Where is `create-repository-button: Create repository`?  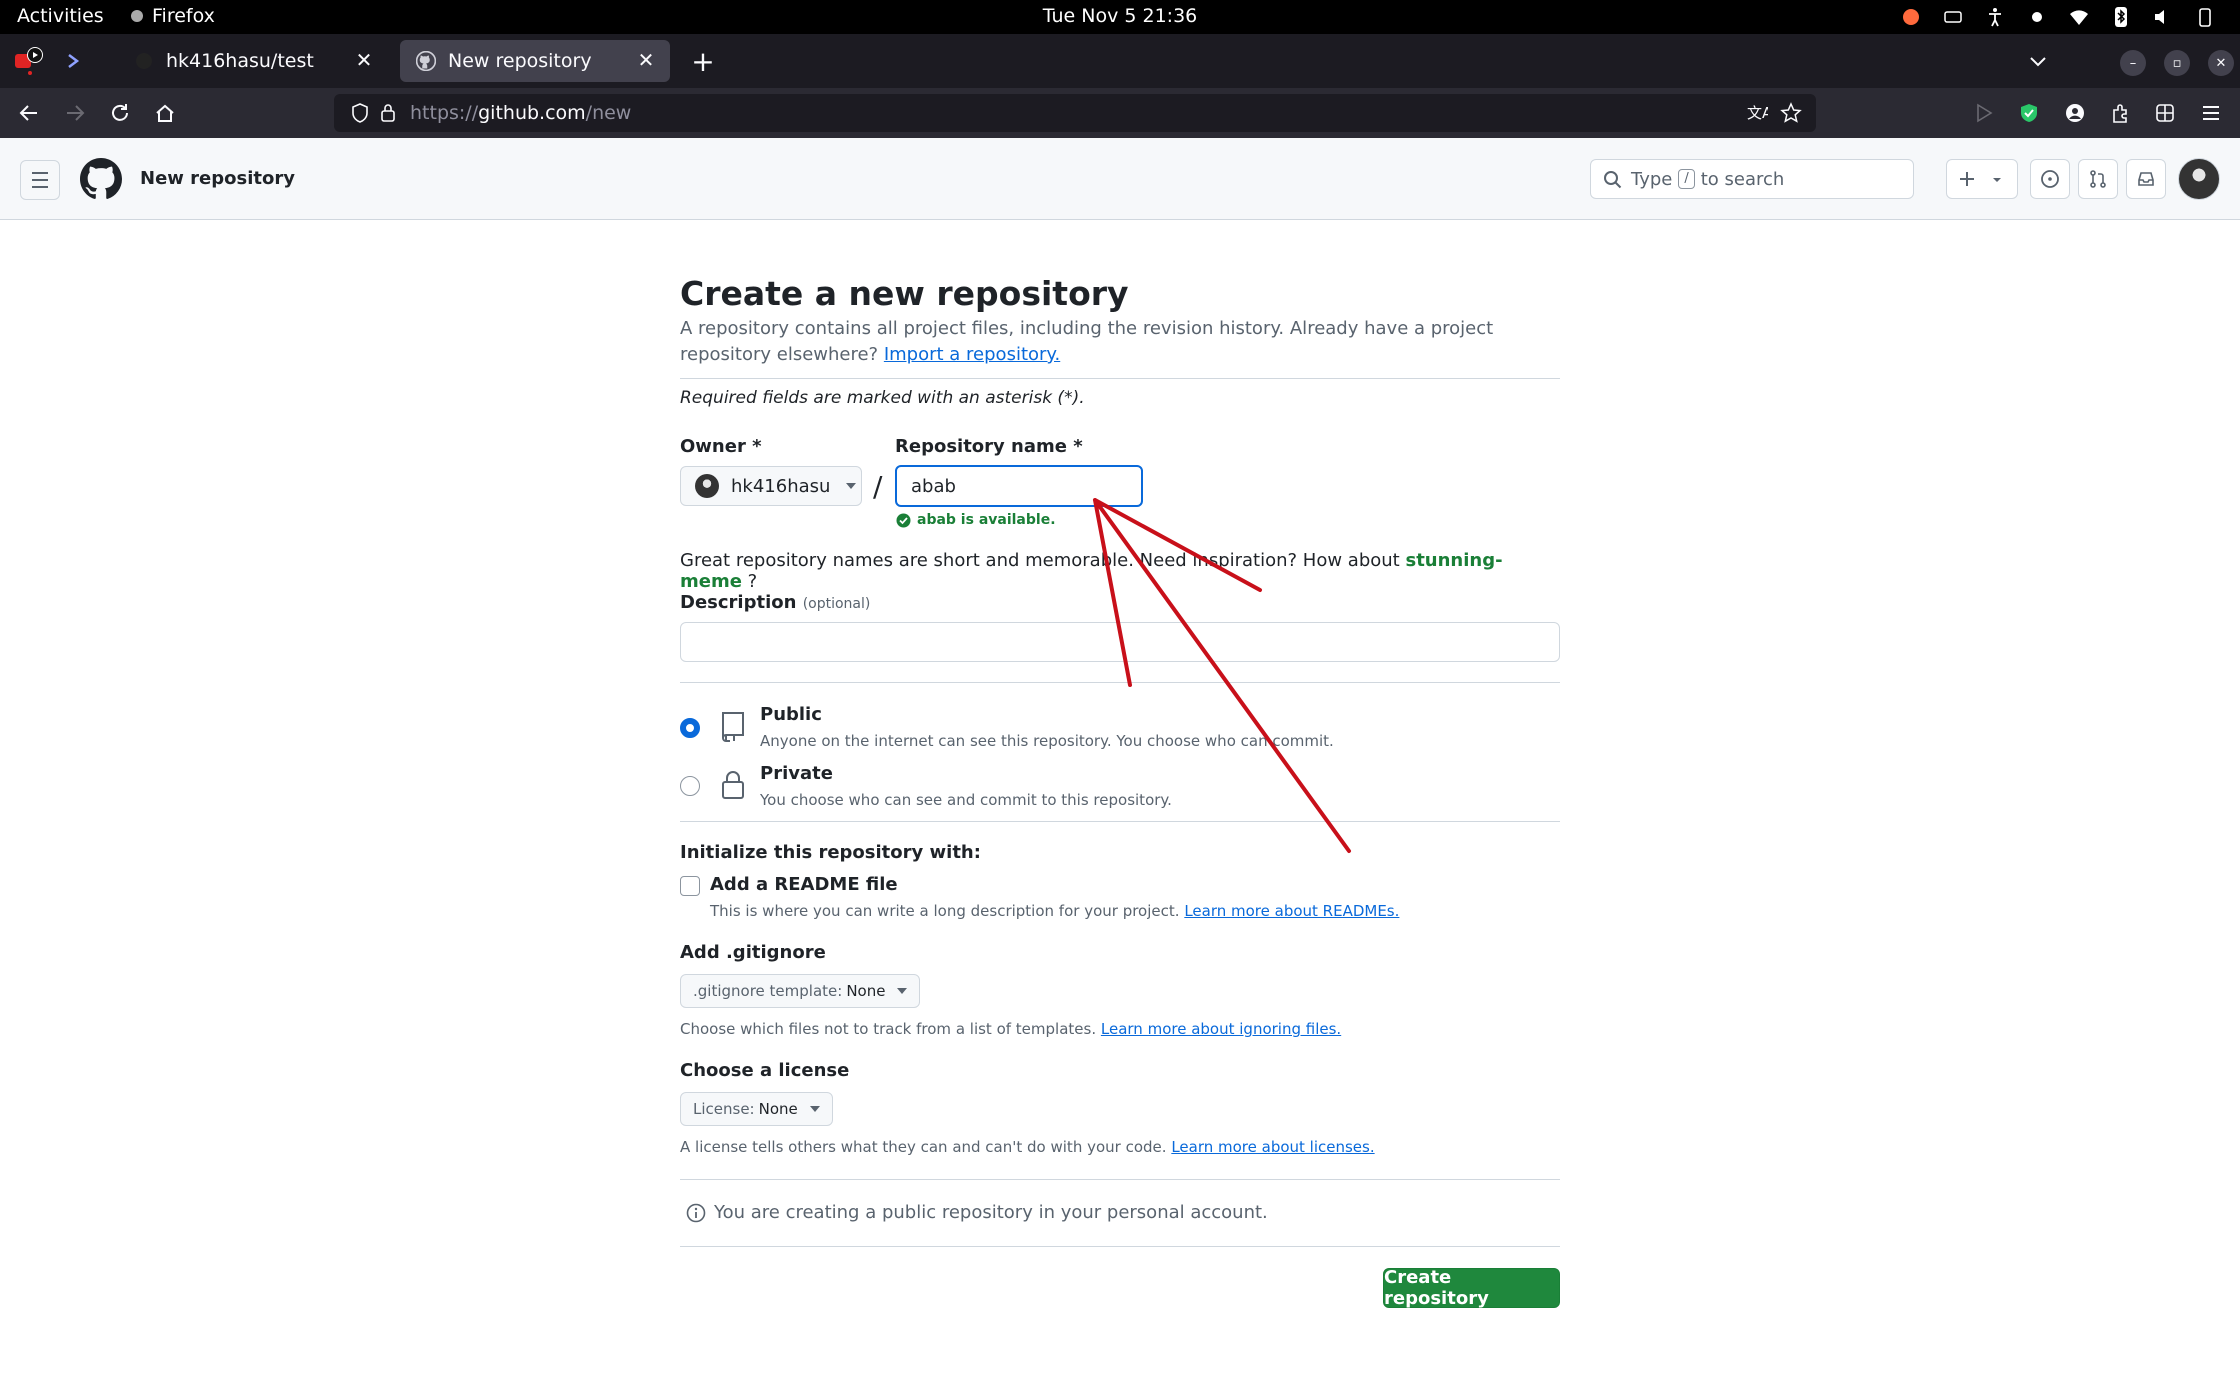 create-repository-button: Create repository is located at coordinates (1471, 1288).